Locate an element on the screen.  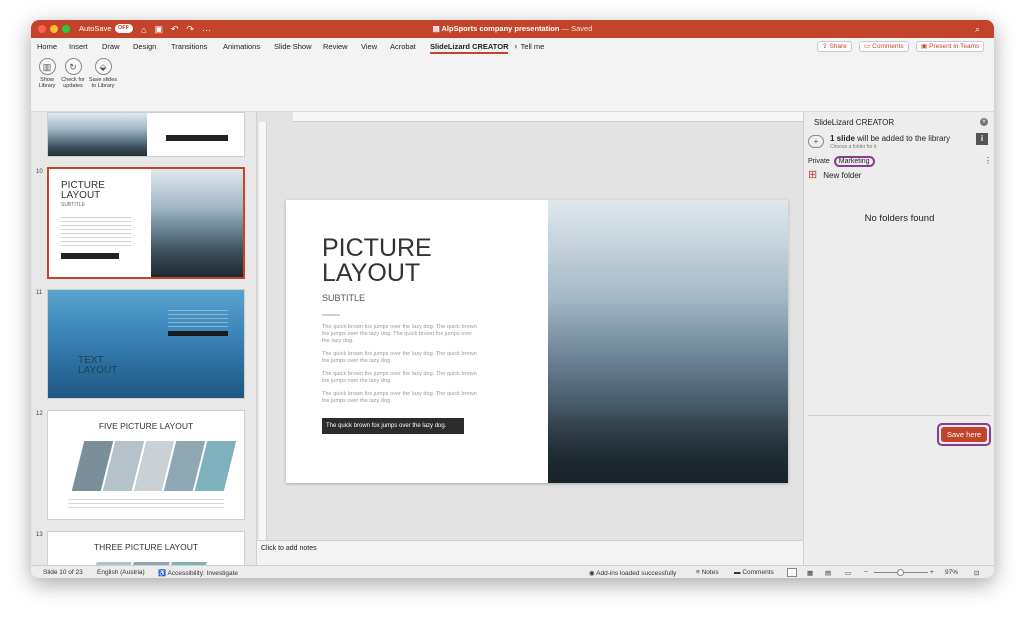
saved-status: — Saved is located at coordinates (577, 28).